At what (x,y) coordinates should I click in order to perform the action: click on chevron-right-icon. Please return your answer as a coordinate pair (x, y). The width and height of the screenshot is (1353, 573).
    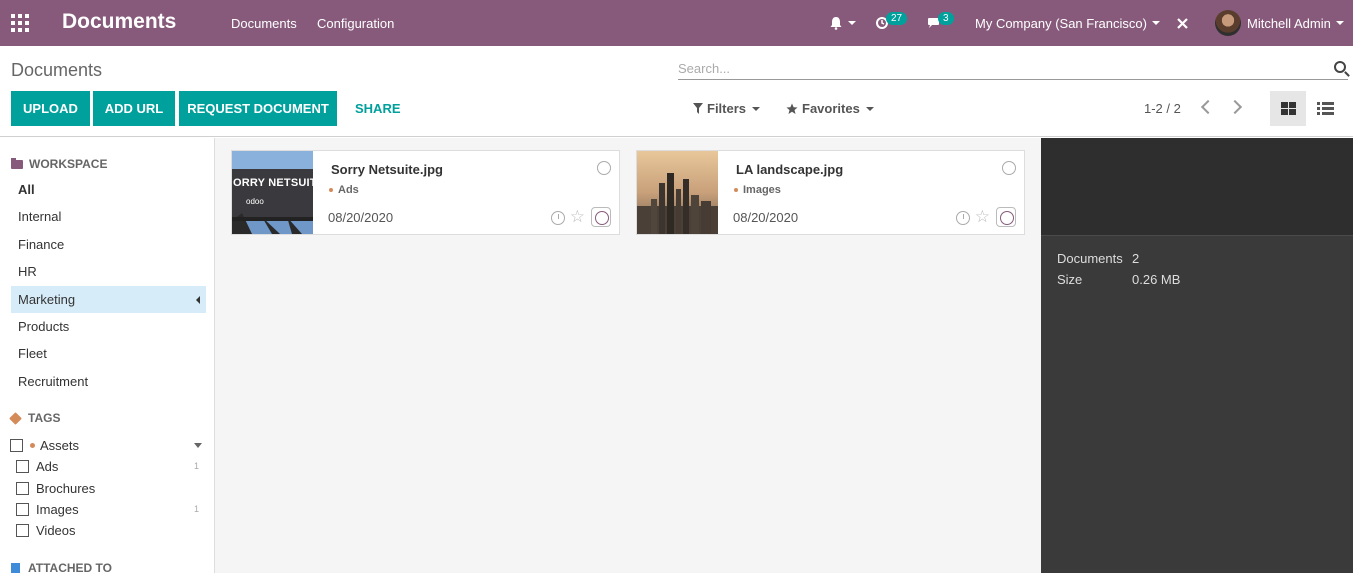
    Looking at the image, I should click on (1235, 107).